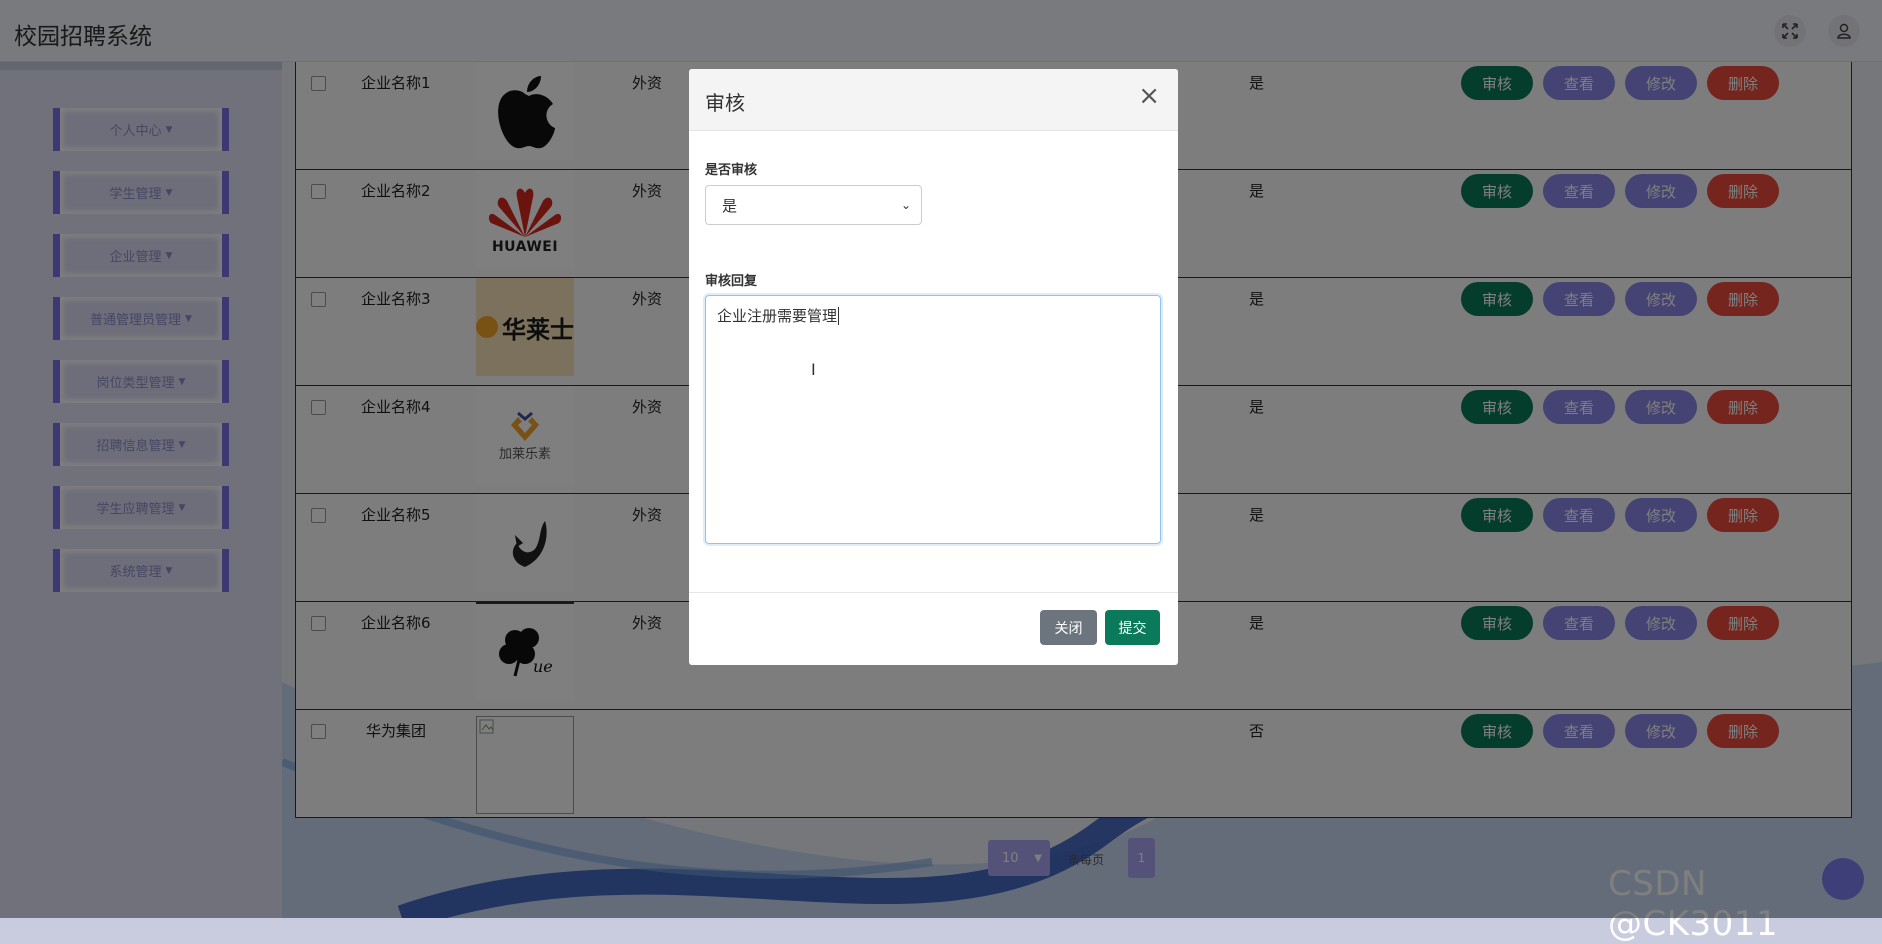  What do you see at coordinates (813, 205) in the screenshot?
I see `audit-select: 是 ⌄` at bounding box center [813, 205].